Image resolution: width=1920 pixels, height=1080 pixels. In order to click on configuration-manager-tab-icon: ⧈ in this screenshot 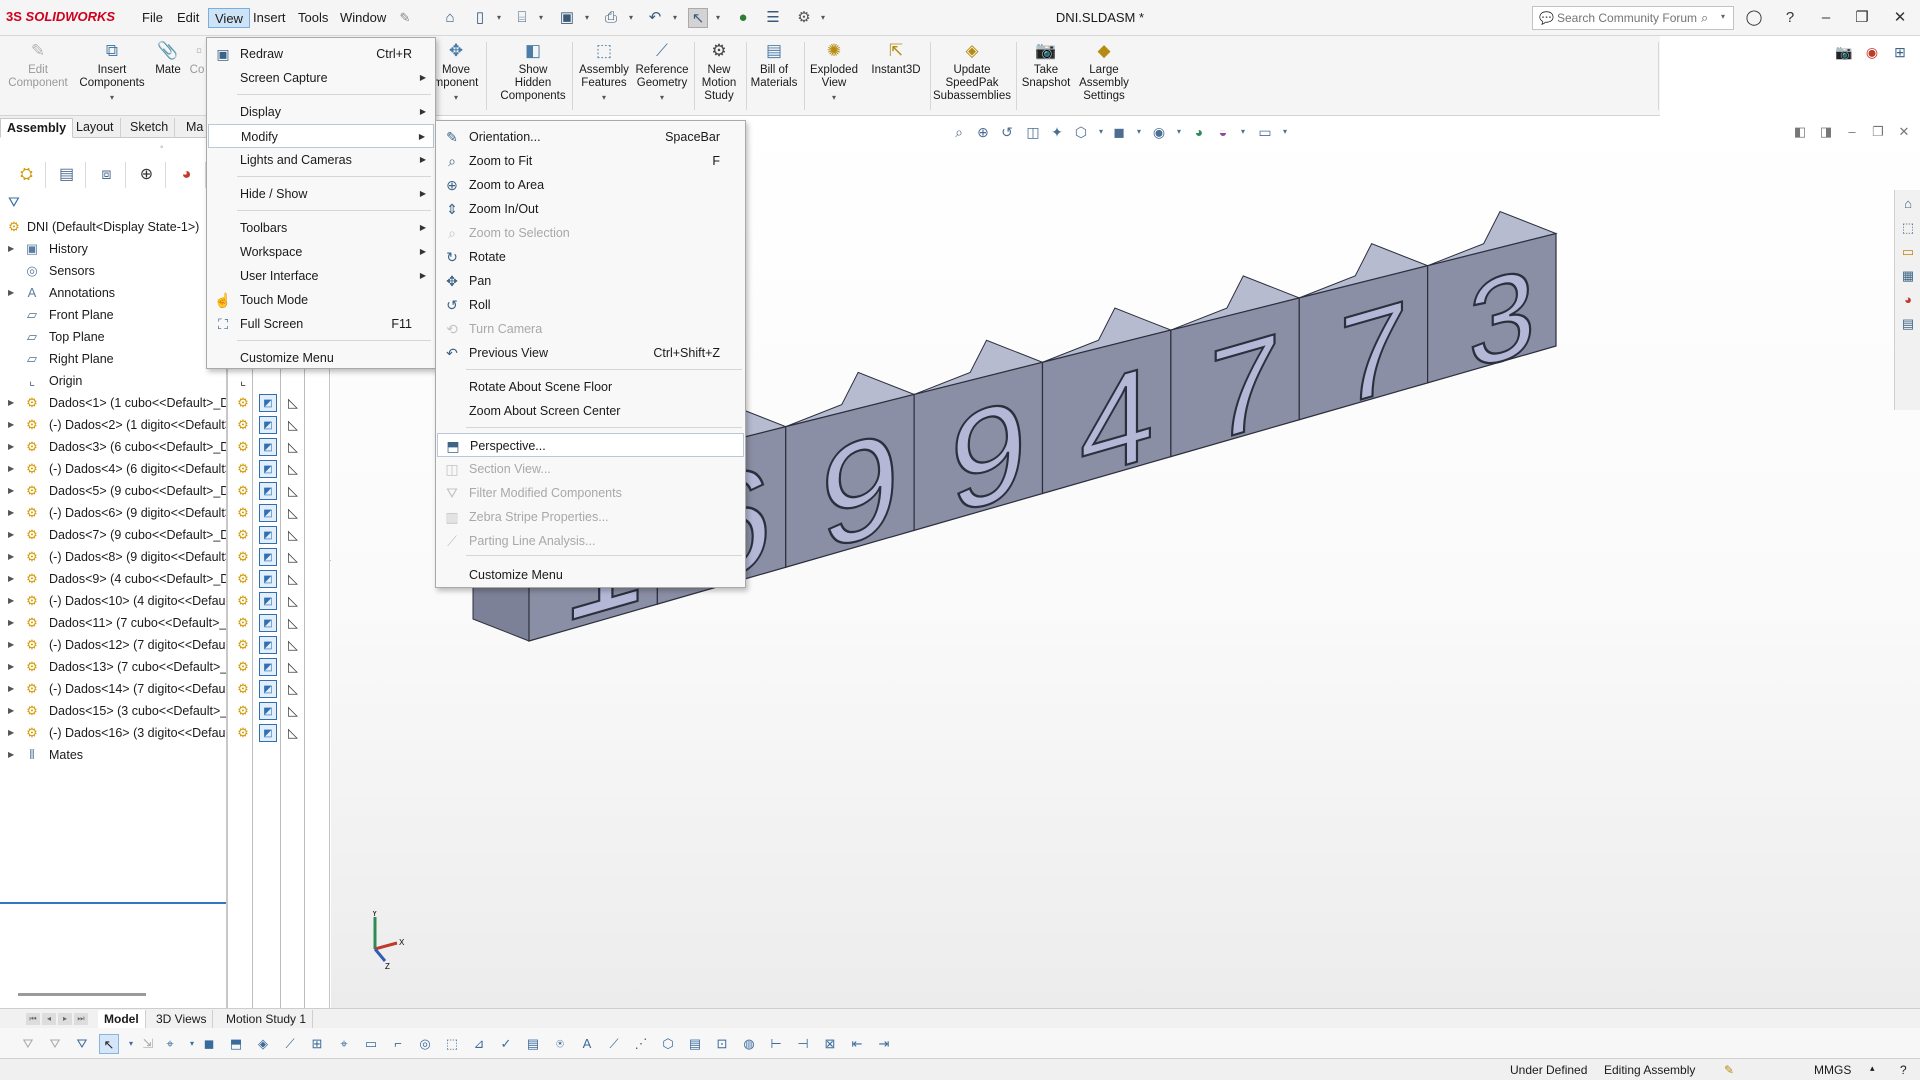, I will do `click(107, 175)`.